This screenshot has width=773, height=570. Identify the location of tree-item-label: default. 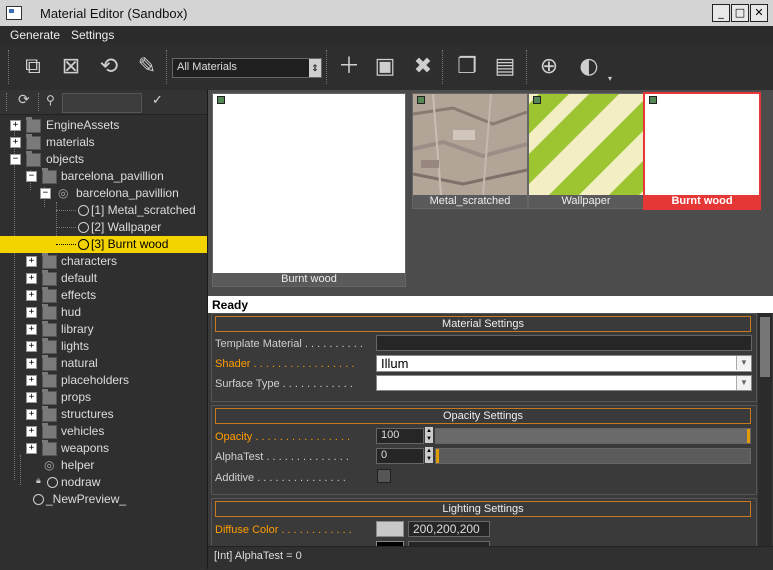
(79, 278).